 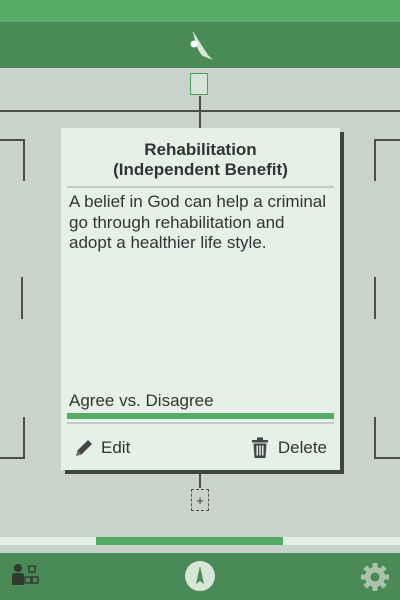 I want to click on edit-button: Edit, so click(x=101, y=448).